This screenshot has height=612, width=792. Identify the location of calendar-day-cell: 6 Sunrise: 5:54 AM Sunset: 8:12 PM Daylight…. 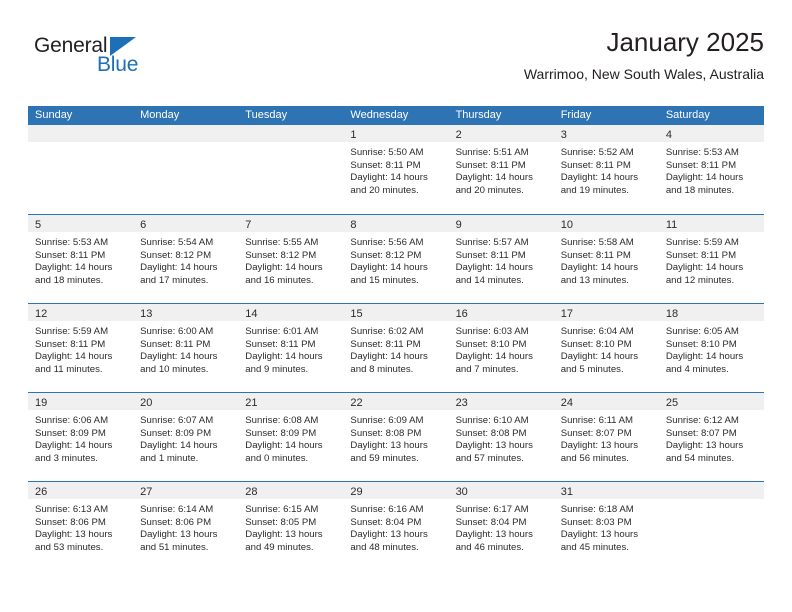
(186, 259).